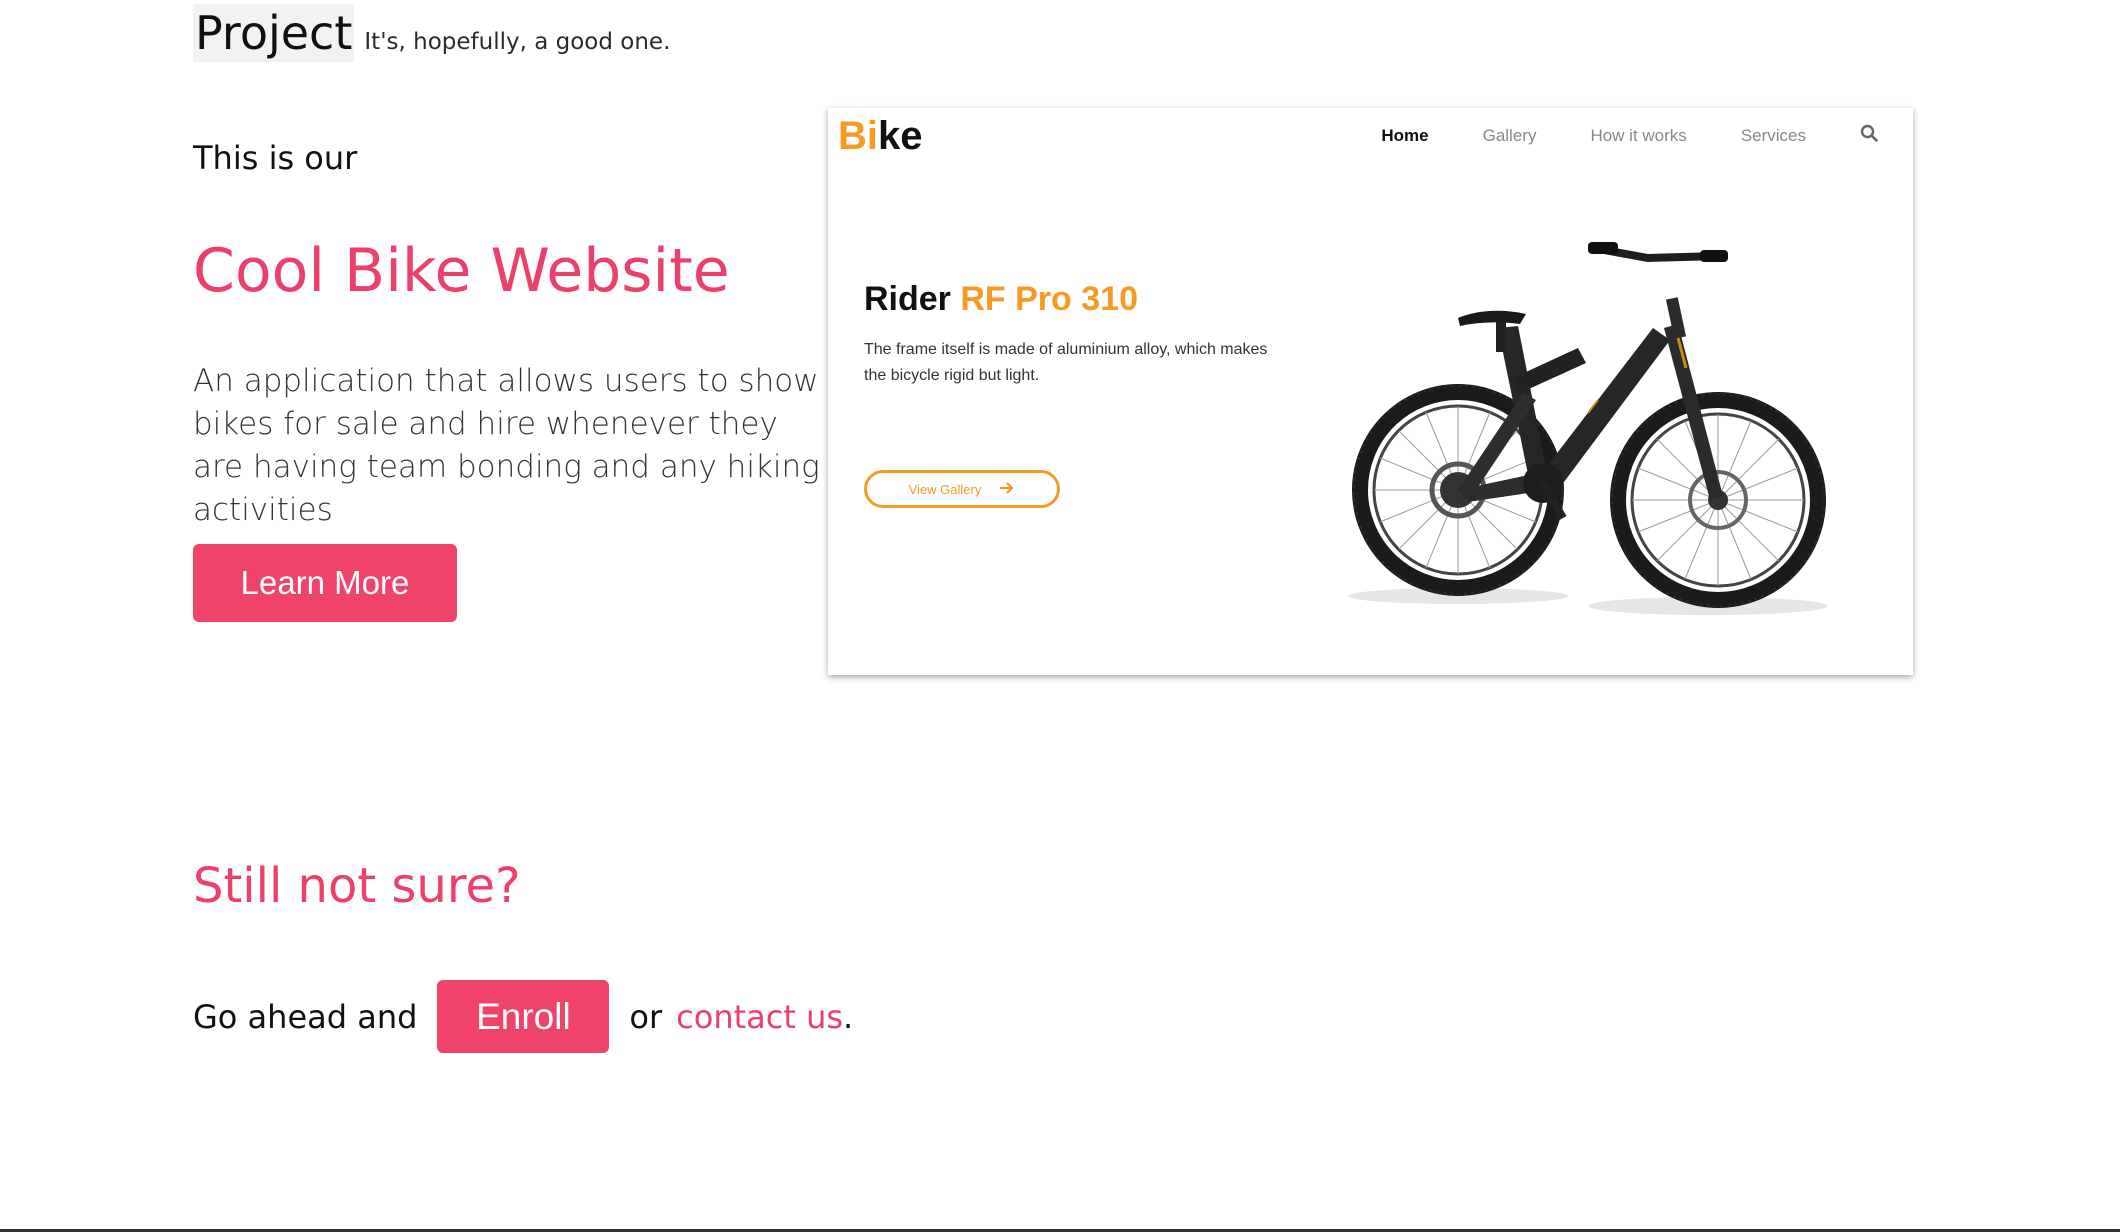 This screenshot has width=2120, height=1232. I want to click on preview-nav: Home Gallery How it works Services, so click(1629, 135).